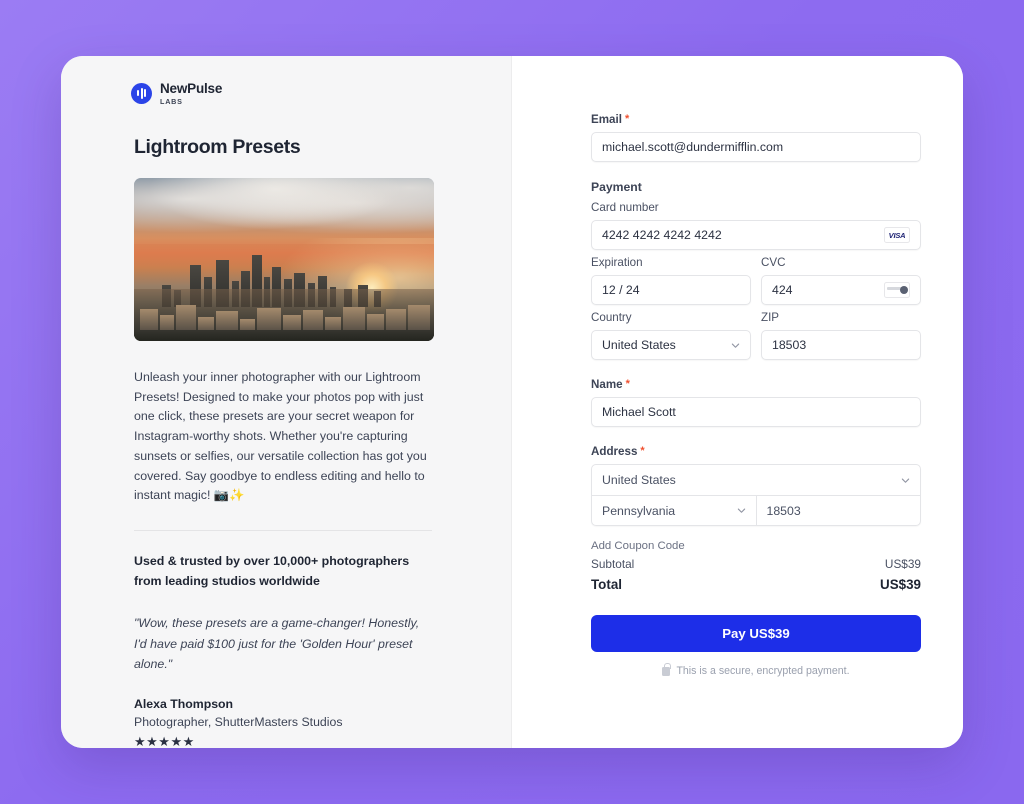 Image resolution: width=1024 pixels, height=804 pixels. What do you see at coordinates (164, 740) in the screenshot?
I see `star-rating-icon: ★★★★★` at bounding box center [164, 740].